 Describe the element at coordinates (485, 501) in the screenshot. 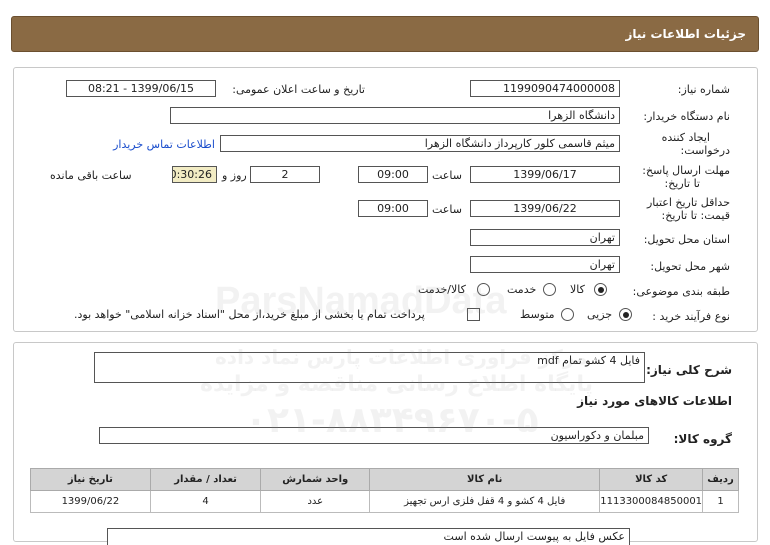

I see `cell-goods-name: فایل 4 کشو و 4 قفل فلزی ارس تجهیز` at that location.